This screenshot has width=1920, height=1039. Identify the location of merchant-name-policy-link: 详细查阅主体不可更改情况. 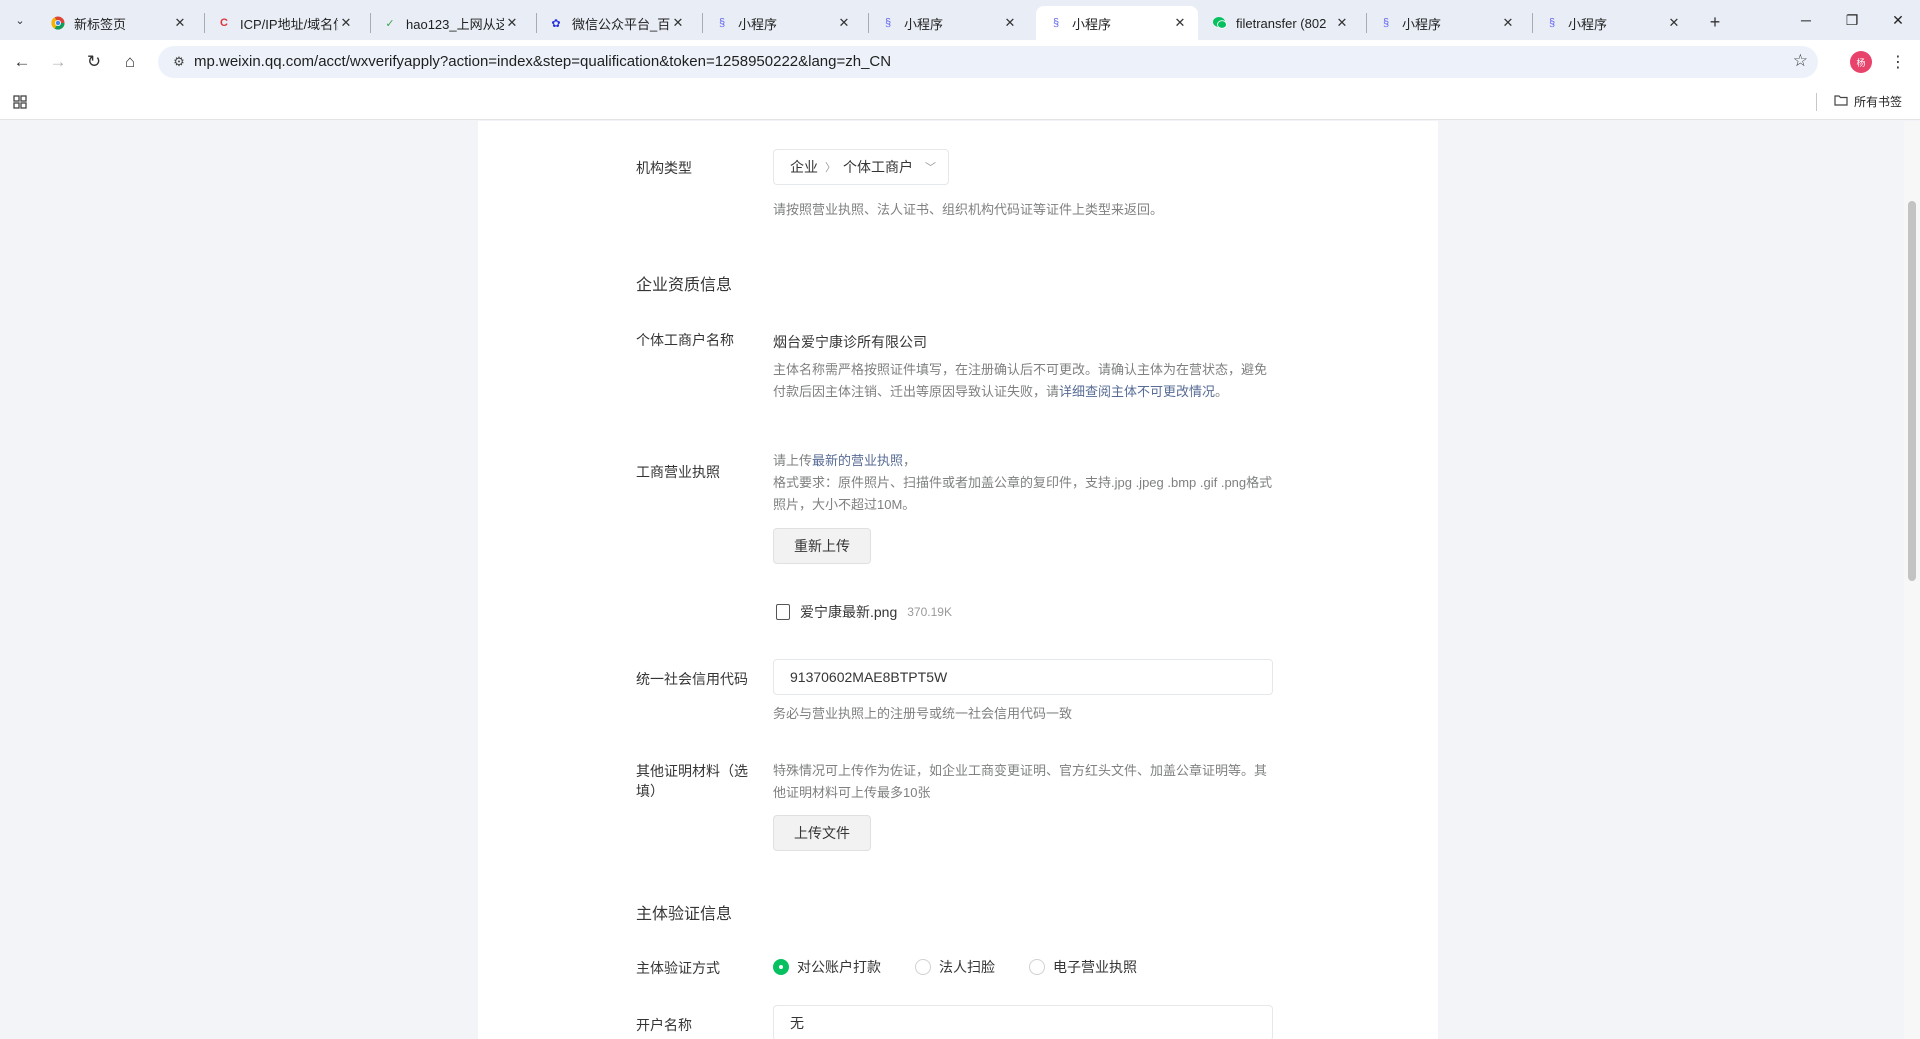
(1137, 391).